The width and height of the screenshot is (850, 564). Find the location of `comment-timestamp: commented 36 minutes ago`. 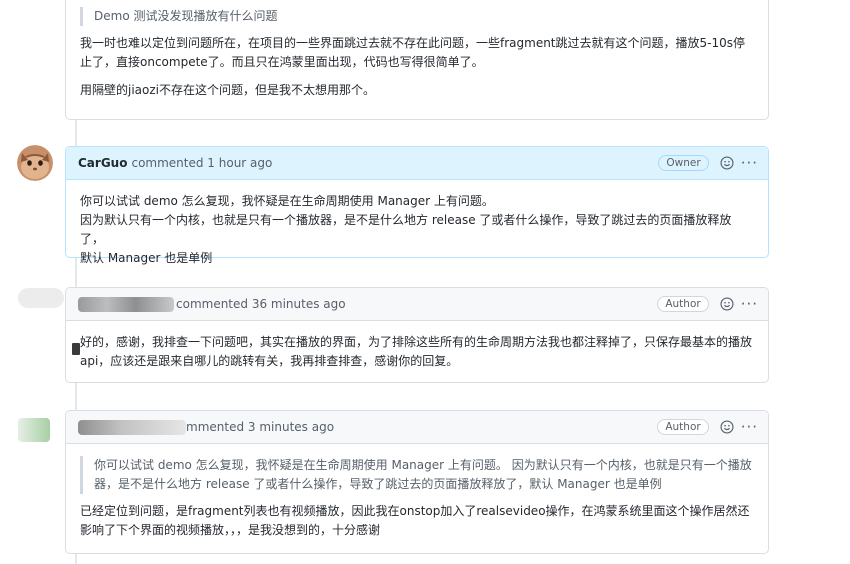

comment-timestamp: commented 36 minutes ago is located at coordinates (261, 304).